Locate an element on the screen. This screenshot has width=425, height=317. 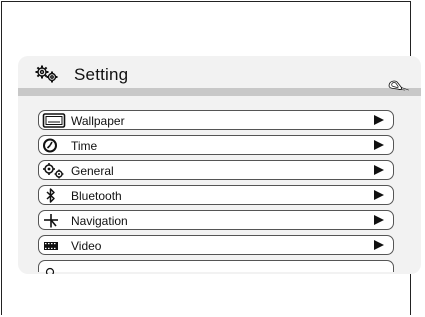
header-divider is located at coordinates (219, 92).